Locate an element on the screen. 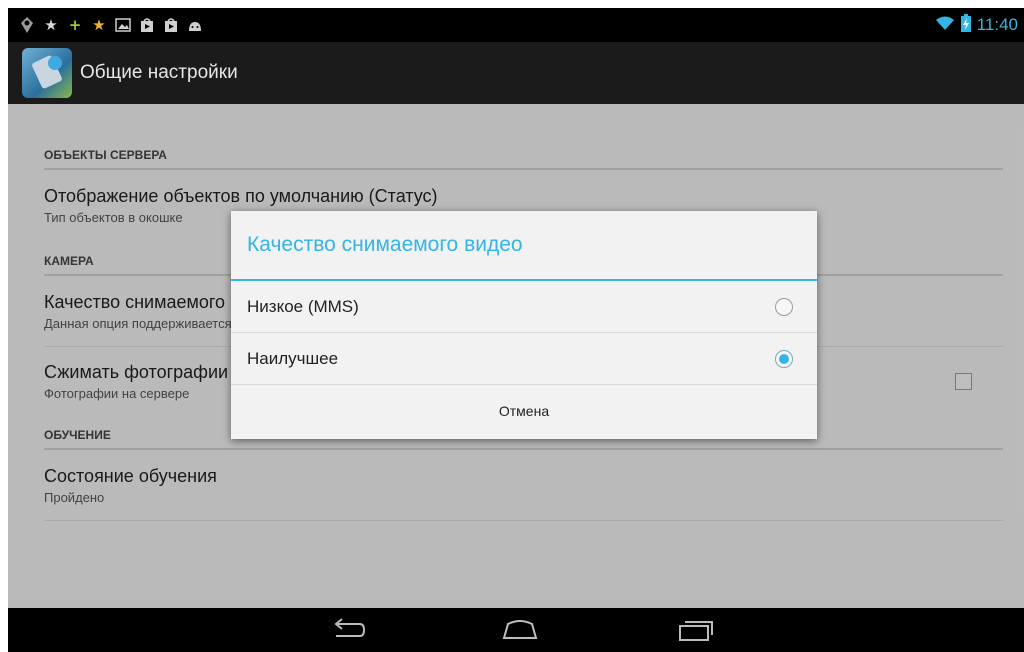  recent-apps-icon is located at coordinates (696, 630).